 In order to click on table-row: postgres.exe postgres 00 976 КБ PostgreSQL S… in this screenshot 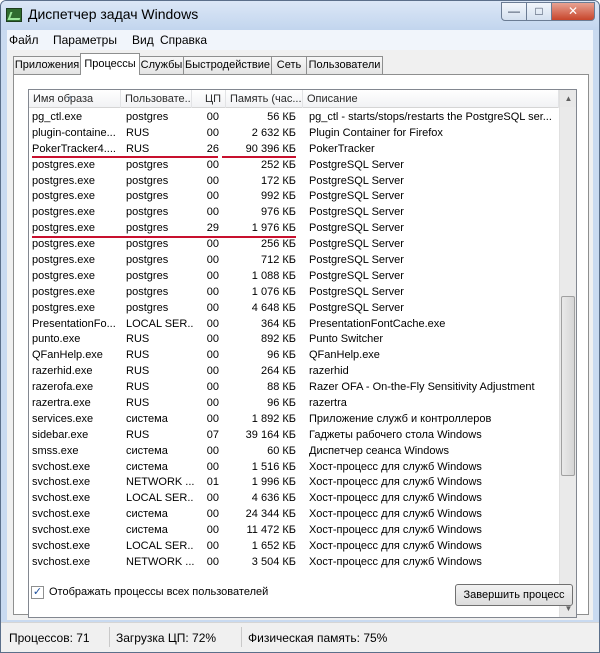, I will do `click(294, 213)`.